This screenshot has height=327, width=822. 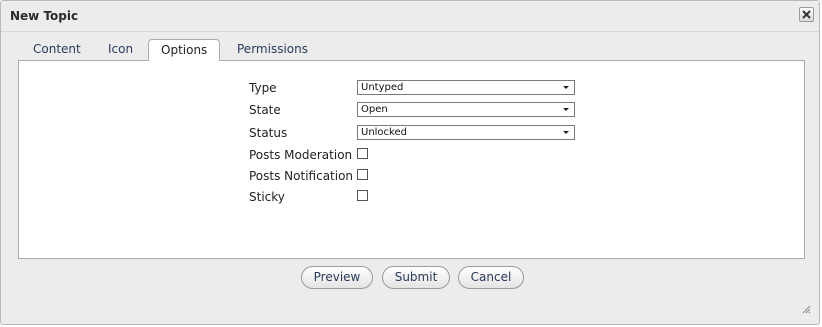 What do you see at coordinates (267, 197) in the screenshot?
I see `sticky-label: Sticky` at bounding box center [267, 197].